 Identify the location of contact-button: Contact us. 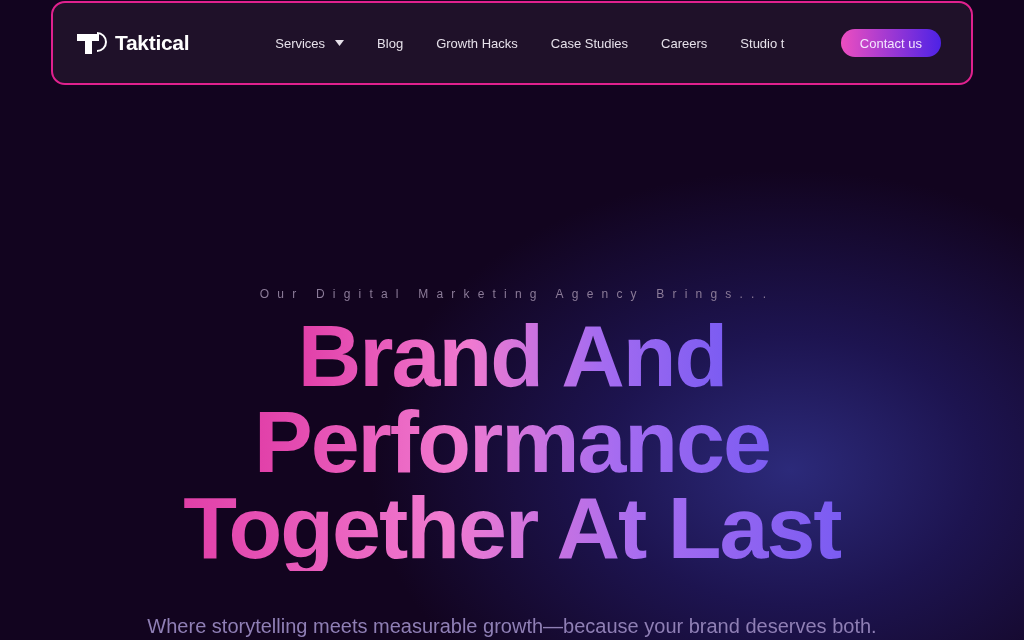
(890, 43).